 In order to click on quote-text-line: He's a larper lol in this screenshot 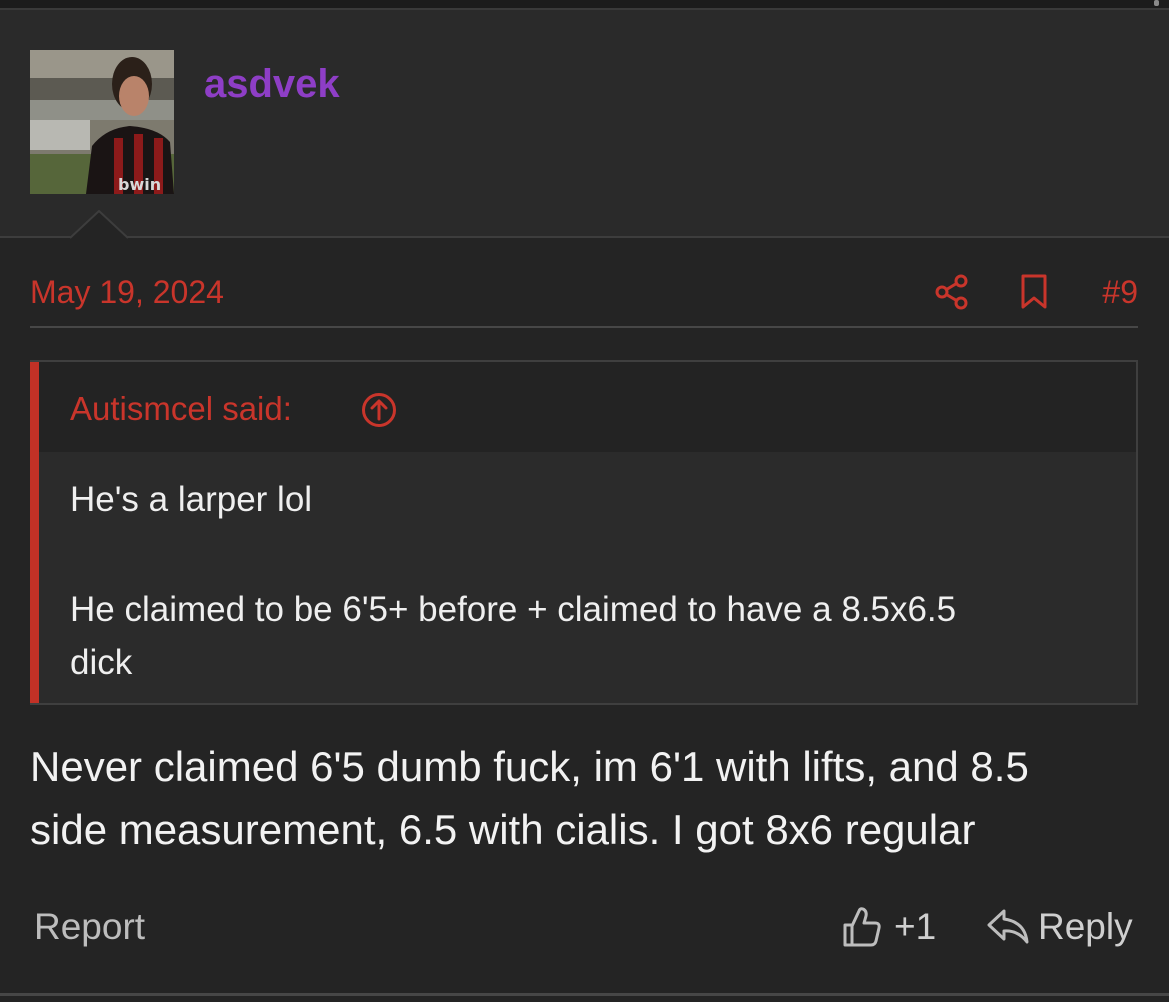, I will do `click(191, 499)`.